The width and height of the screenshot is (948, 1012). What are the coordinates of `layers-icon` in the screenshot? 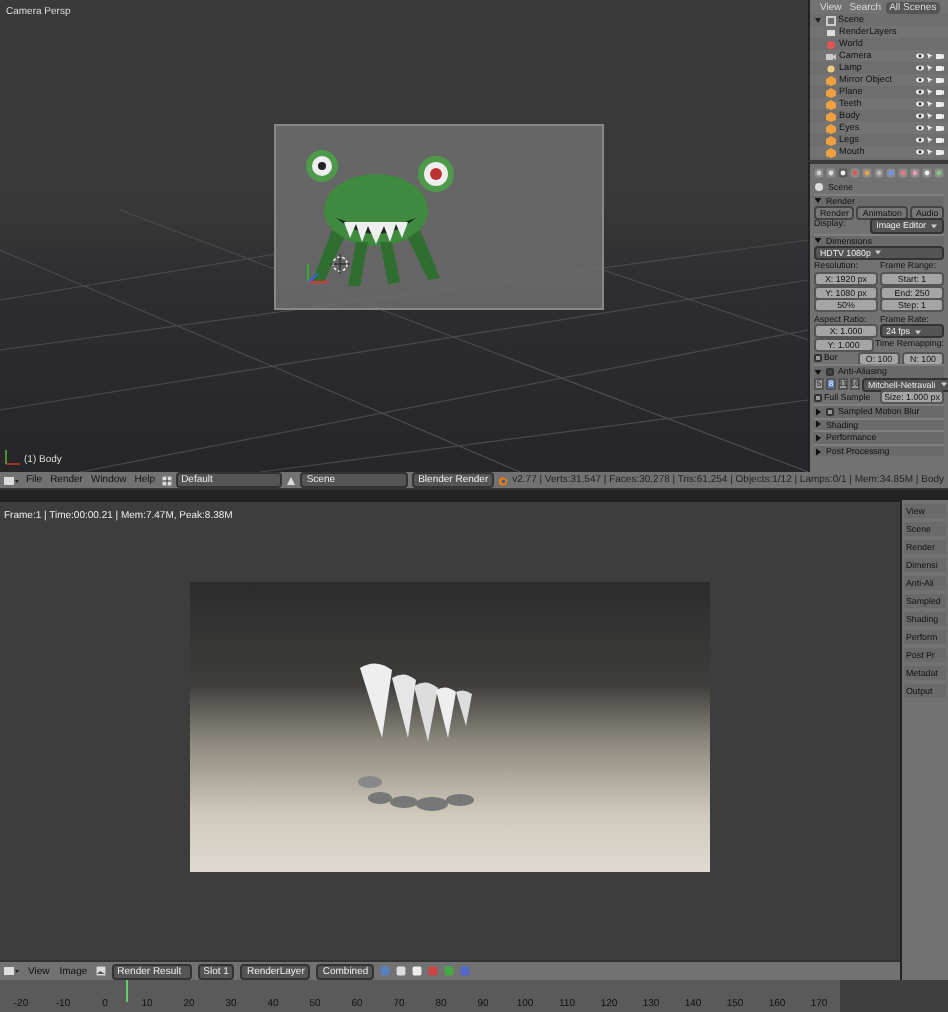 It's located at (831, 32).